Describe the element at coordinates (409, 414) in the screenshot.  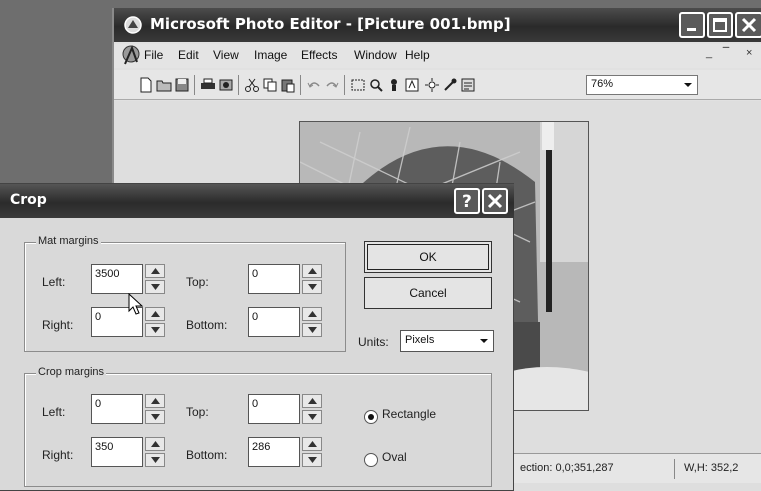
I see `rectangle-label: Rectangle` at that location.